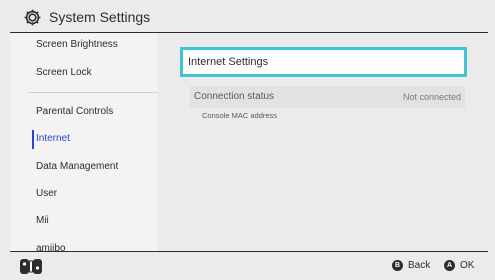  I want to click on gear-icon, so click(32, 17).